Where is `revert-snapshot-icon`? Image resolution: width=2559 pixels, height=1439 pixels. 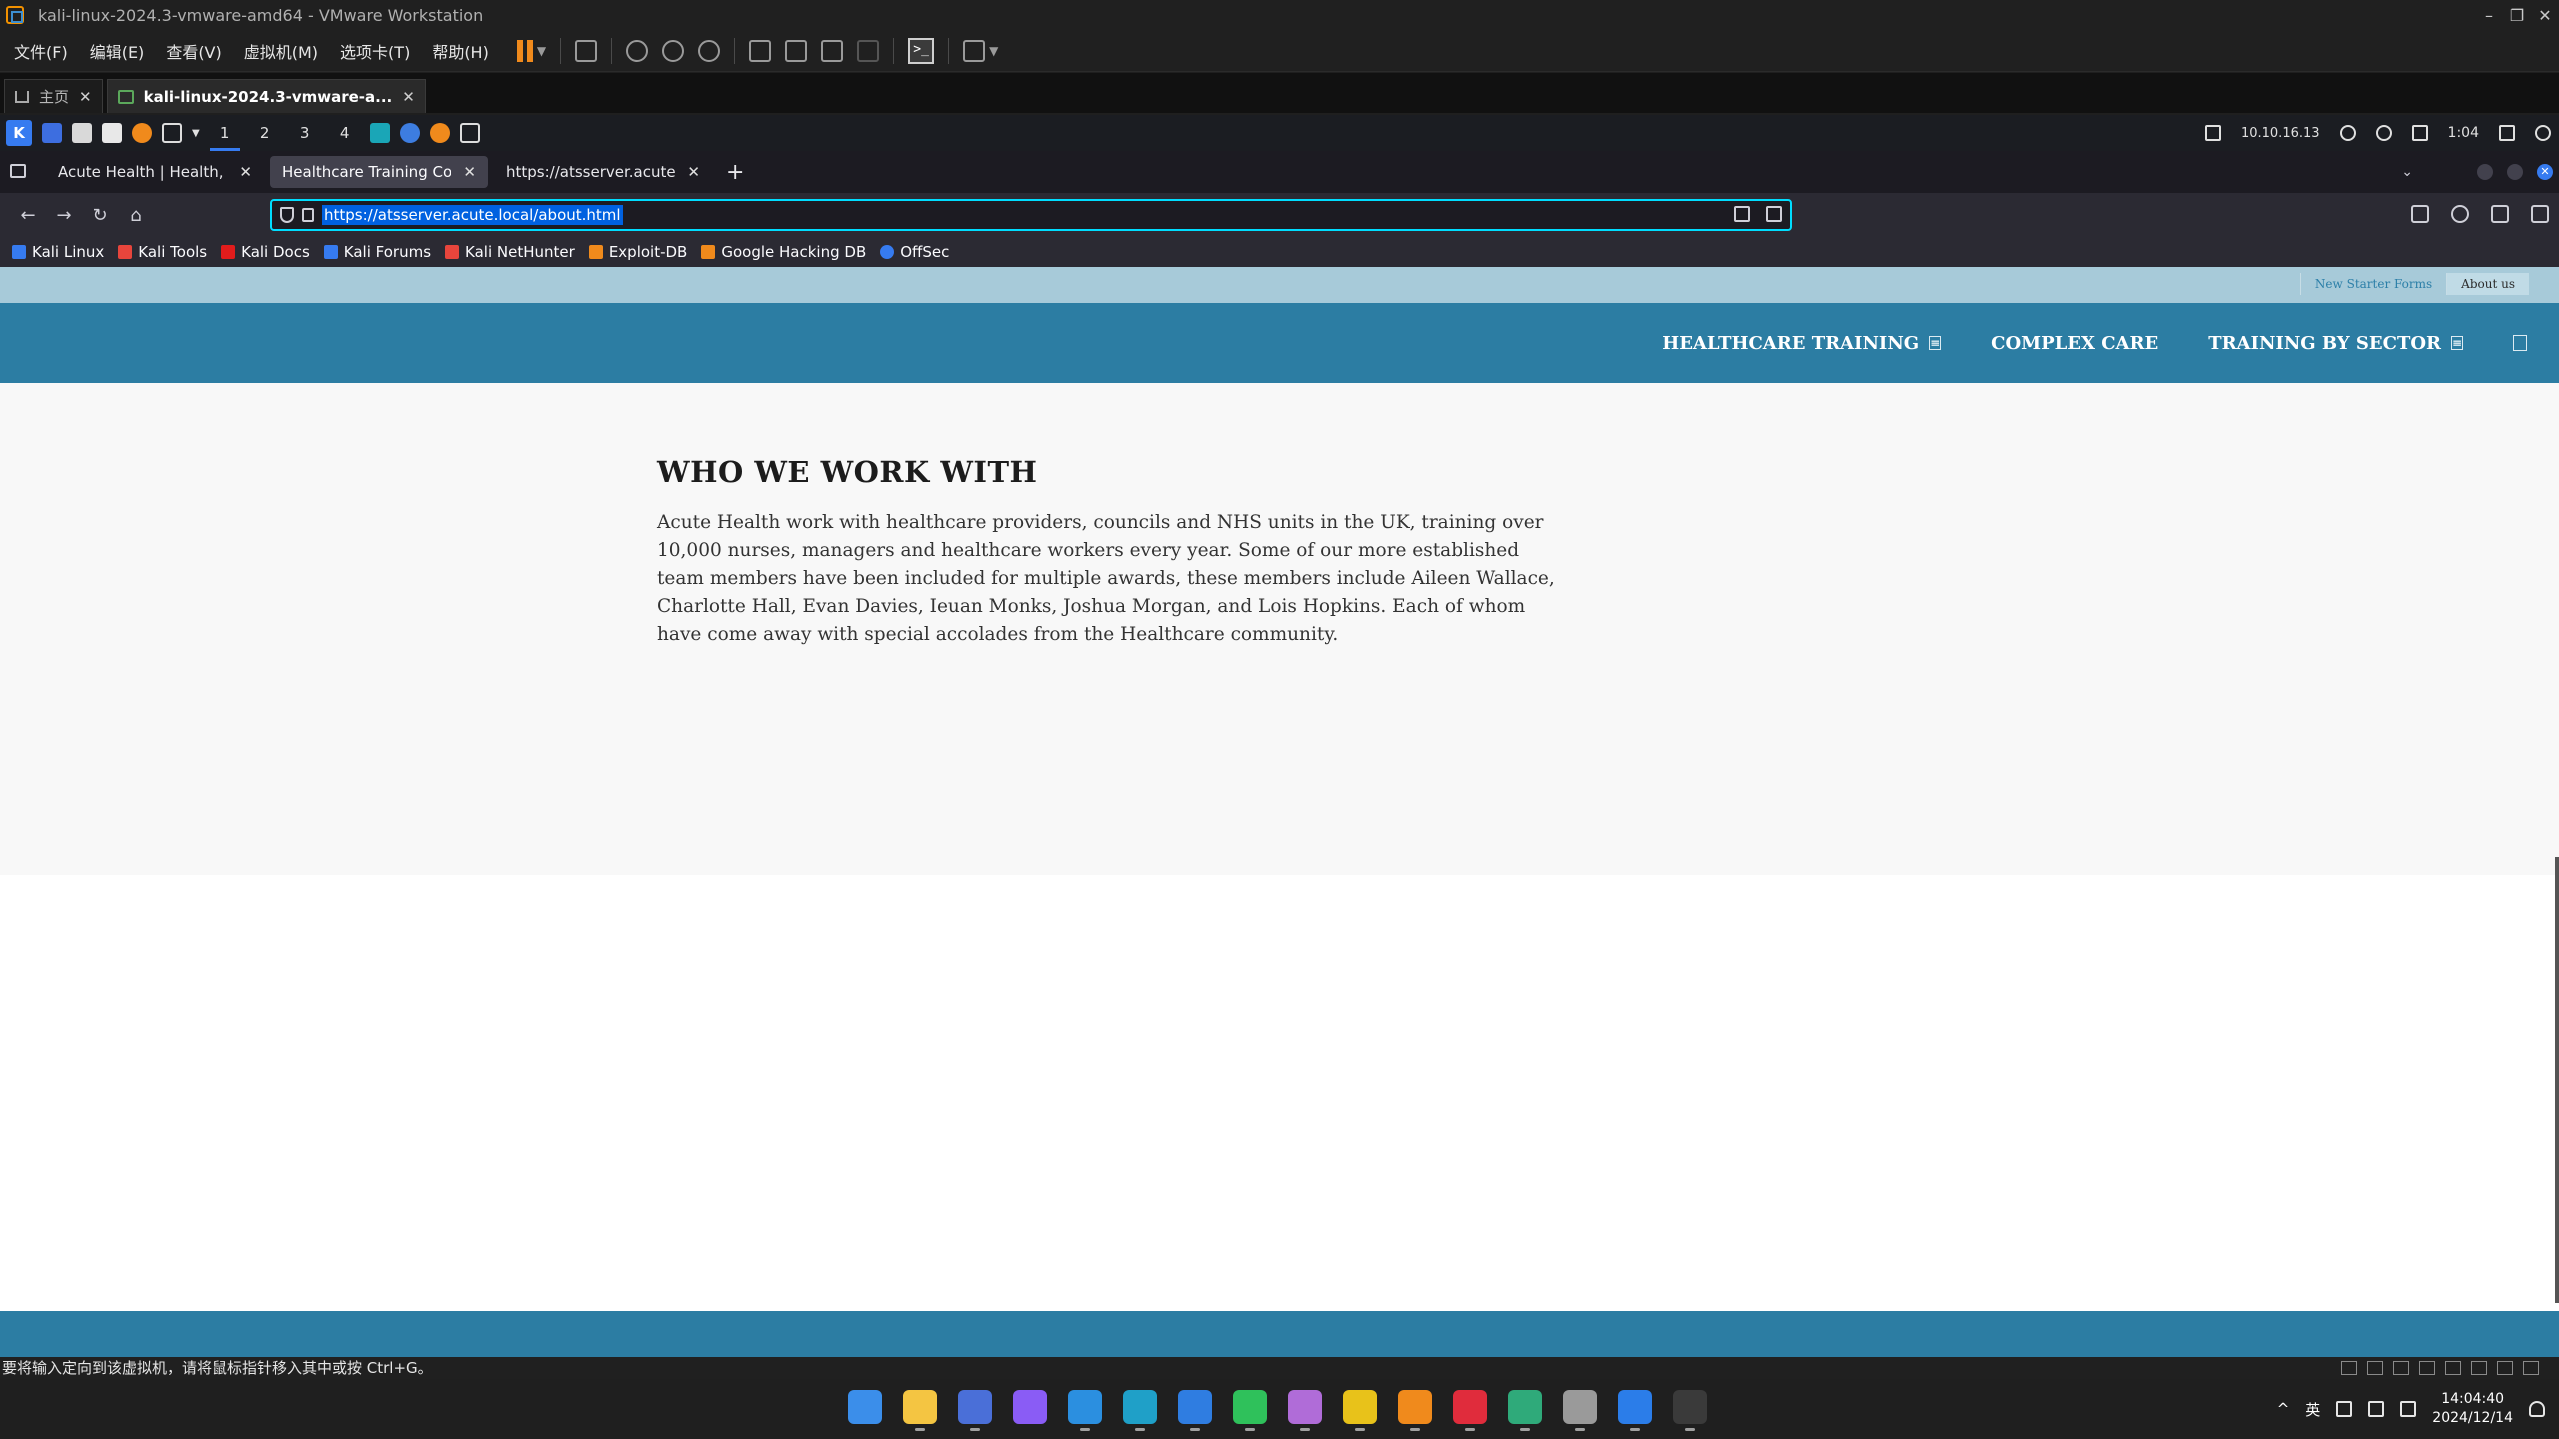 revert-snapshot-icon is located at coordinates (673, 50).